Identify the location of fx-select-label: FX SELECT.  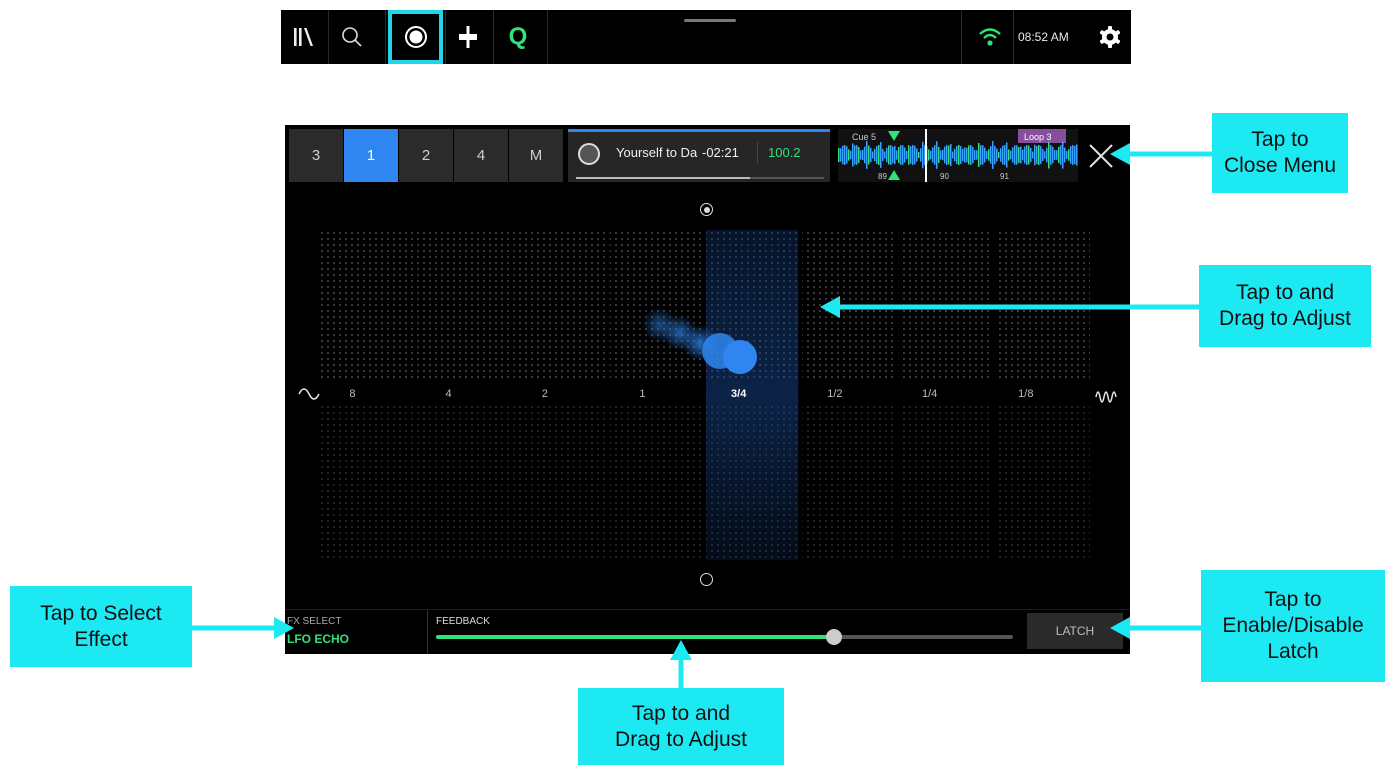
(314, 621).